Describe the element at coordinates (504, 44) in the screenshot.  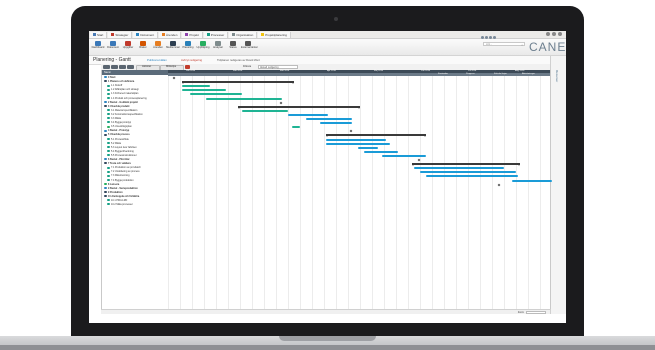
I see `search-input: sök... ⌕` at that location.